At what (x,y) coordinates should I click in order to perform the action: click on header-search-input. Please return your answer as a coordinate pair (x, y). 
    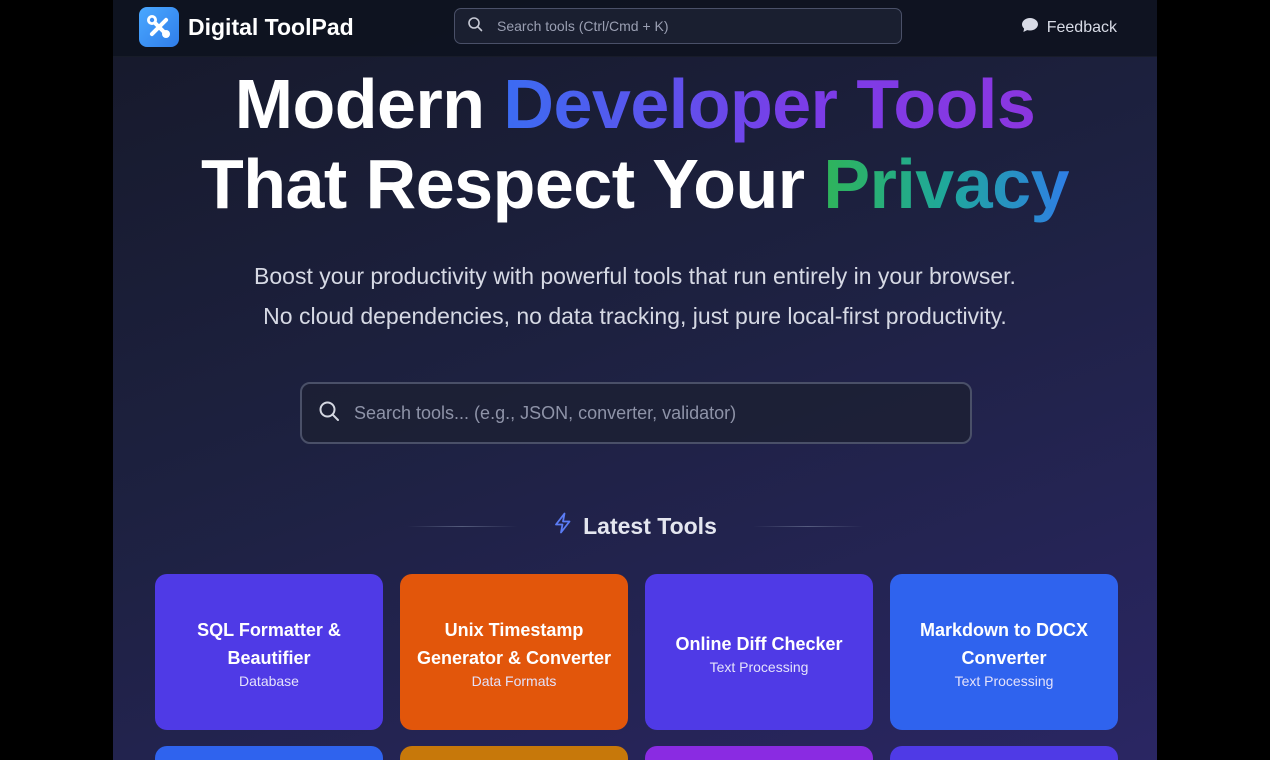
    Looking at the image, I should click on (687, 26).